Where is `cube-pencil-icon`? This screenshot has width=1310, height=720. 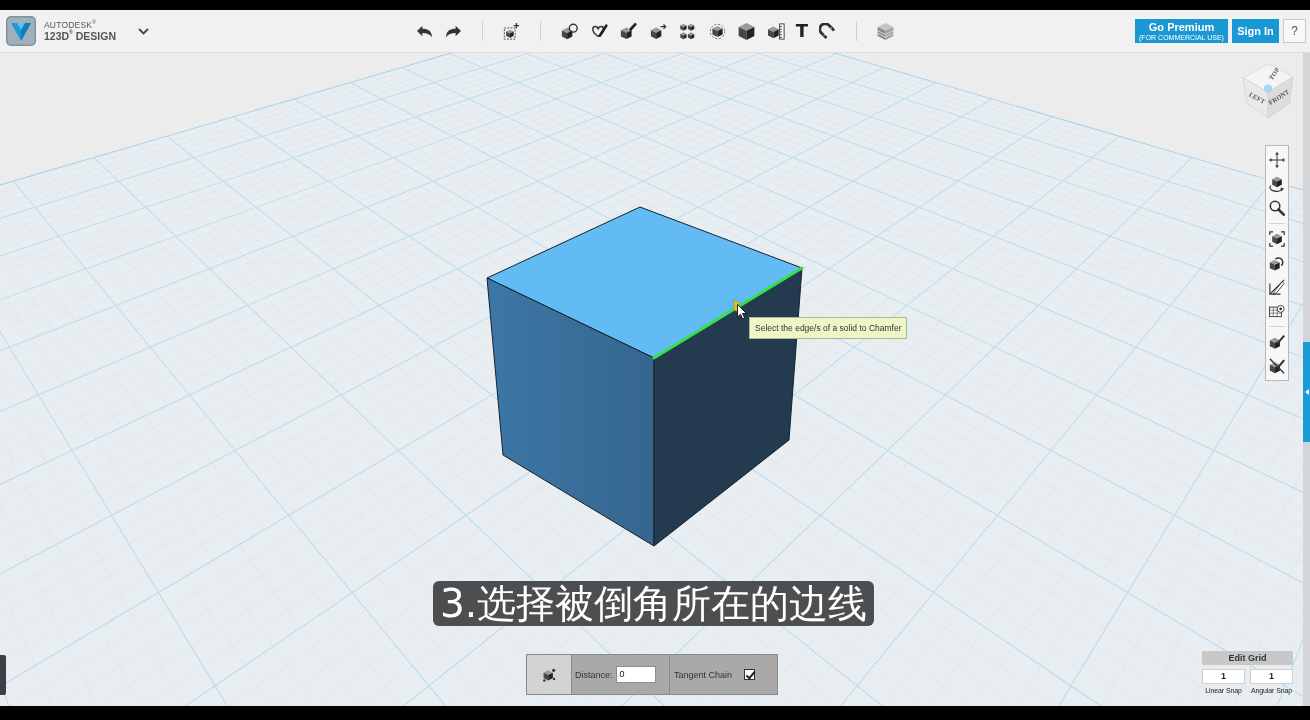
cube-pencil-icon is located at coordinates (1277, 342).